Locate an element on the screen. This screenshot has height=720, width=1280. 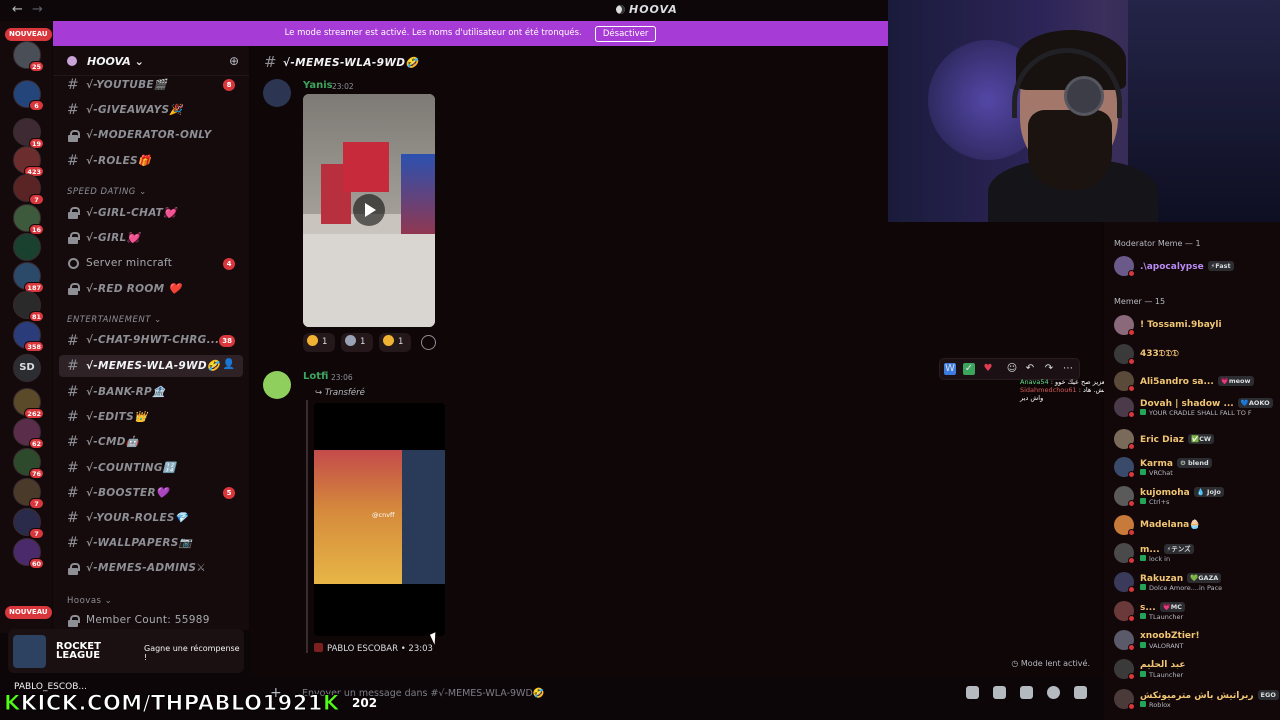
server-icon is located at coordinates (27, 247).